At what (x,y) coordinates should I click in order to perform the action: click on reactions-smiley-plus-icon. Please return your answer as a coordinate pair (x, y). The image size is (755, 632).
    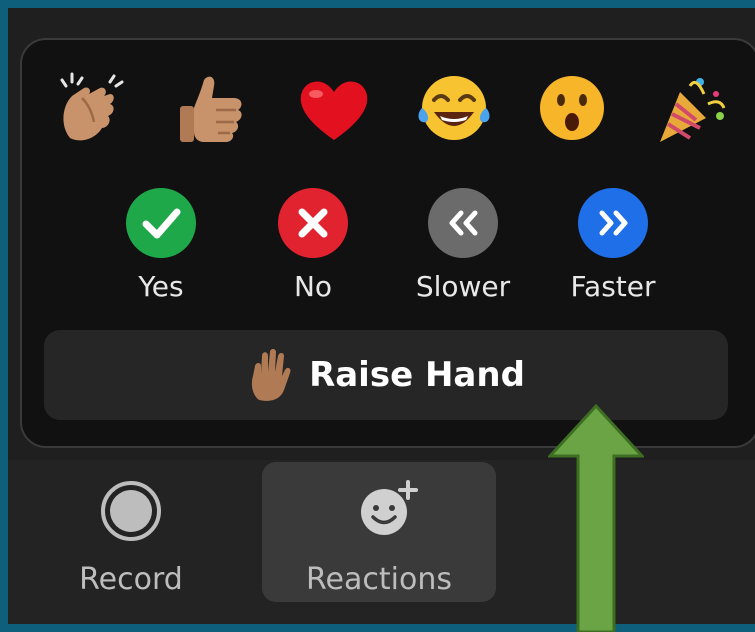
    Looking at the image, I should click on (388, 508).